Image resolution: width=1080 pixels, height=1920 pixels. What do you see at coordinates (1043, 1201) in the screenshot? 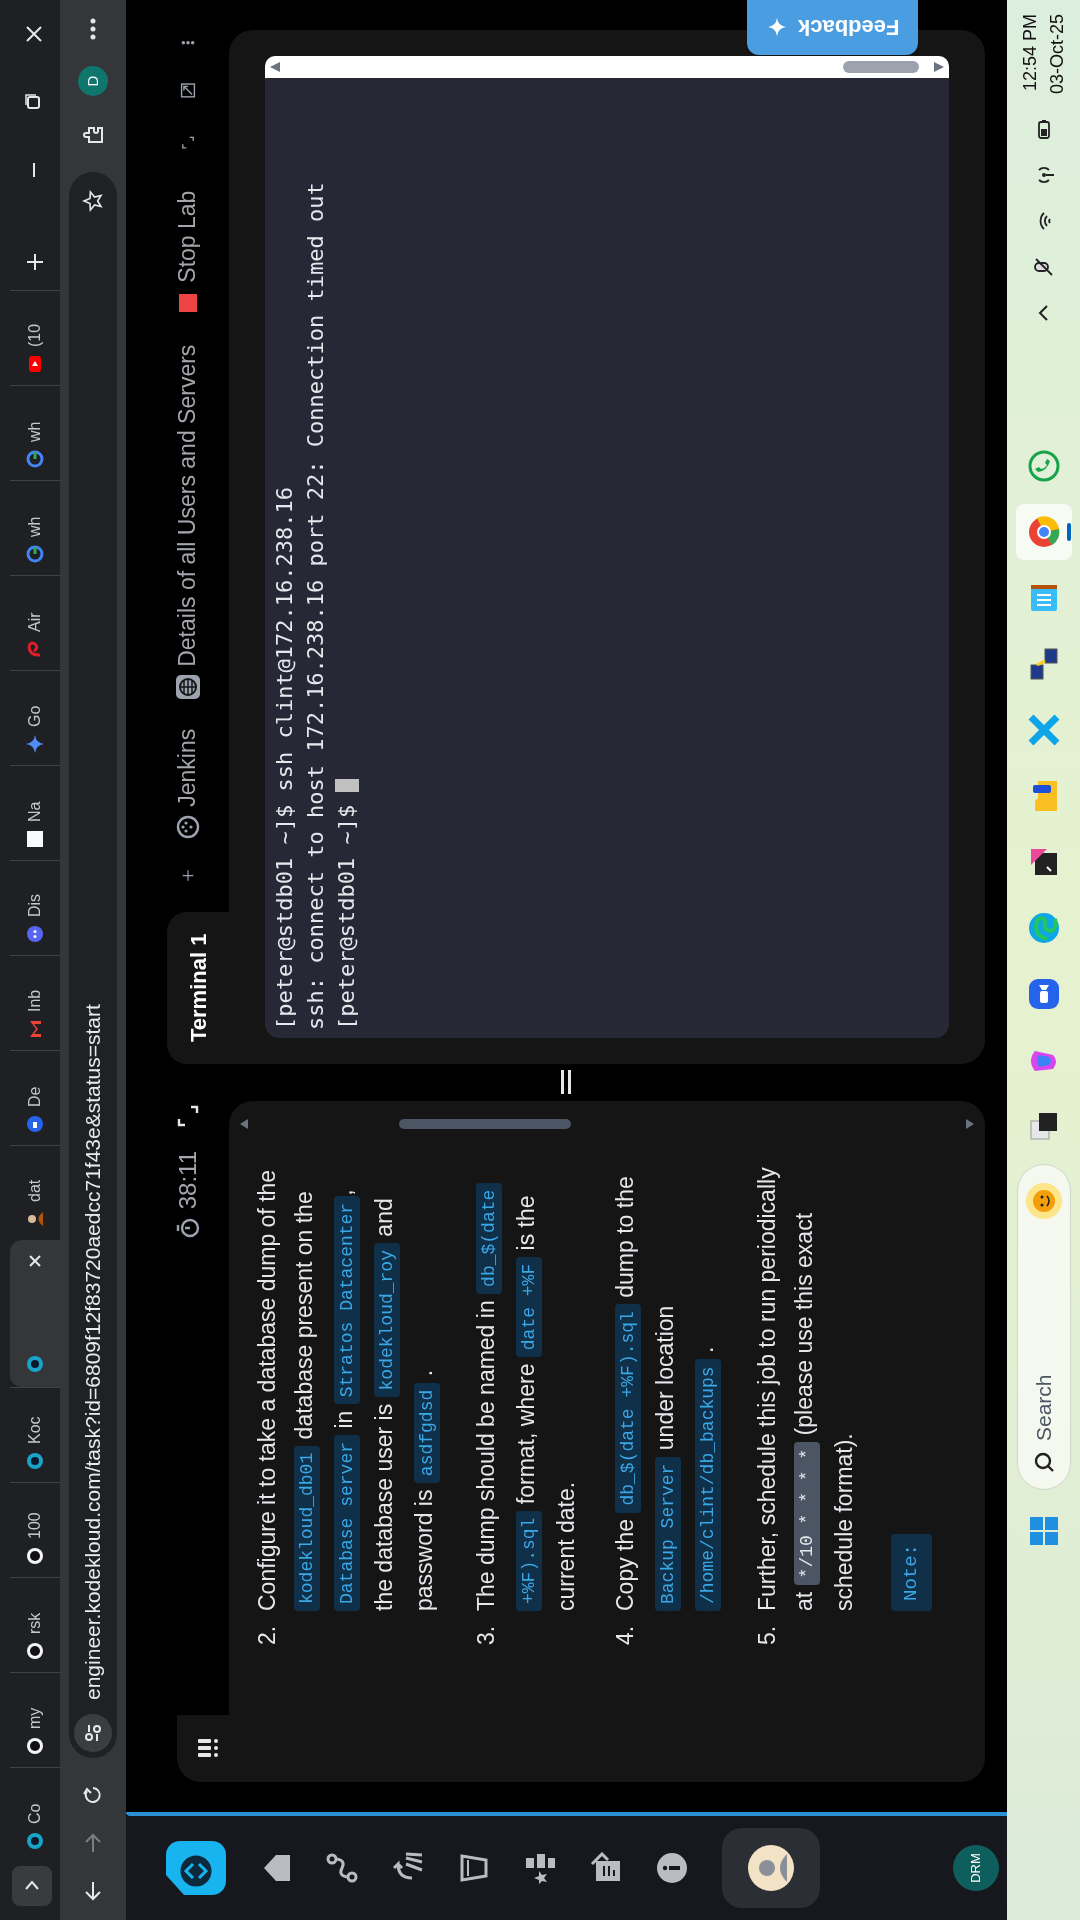
I see `sun-icon` at bounding box center [1043, 1201].